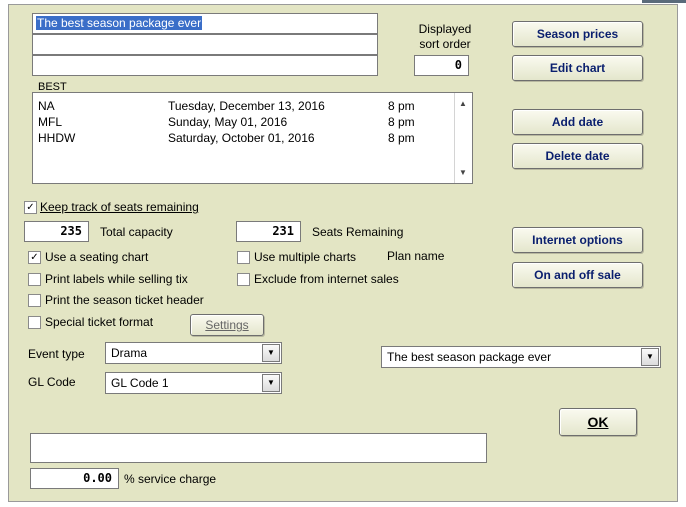 Image resolution: width=686 pixels, height=507 pixels. Describe the element at coordinates (577, 122) in the screenshot. I see `add-date-button: Add date` at that location.